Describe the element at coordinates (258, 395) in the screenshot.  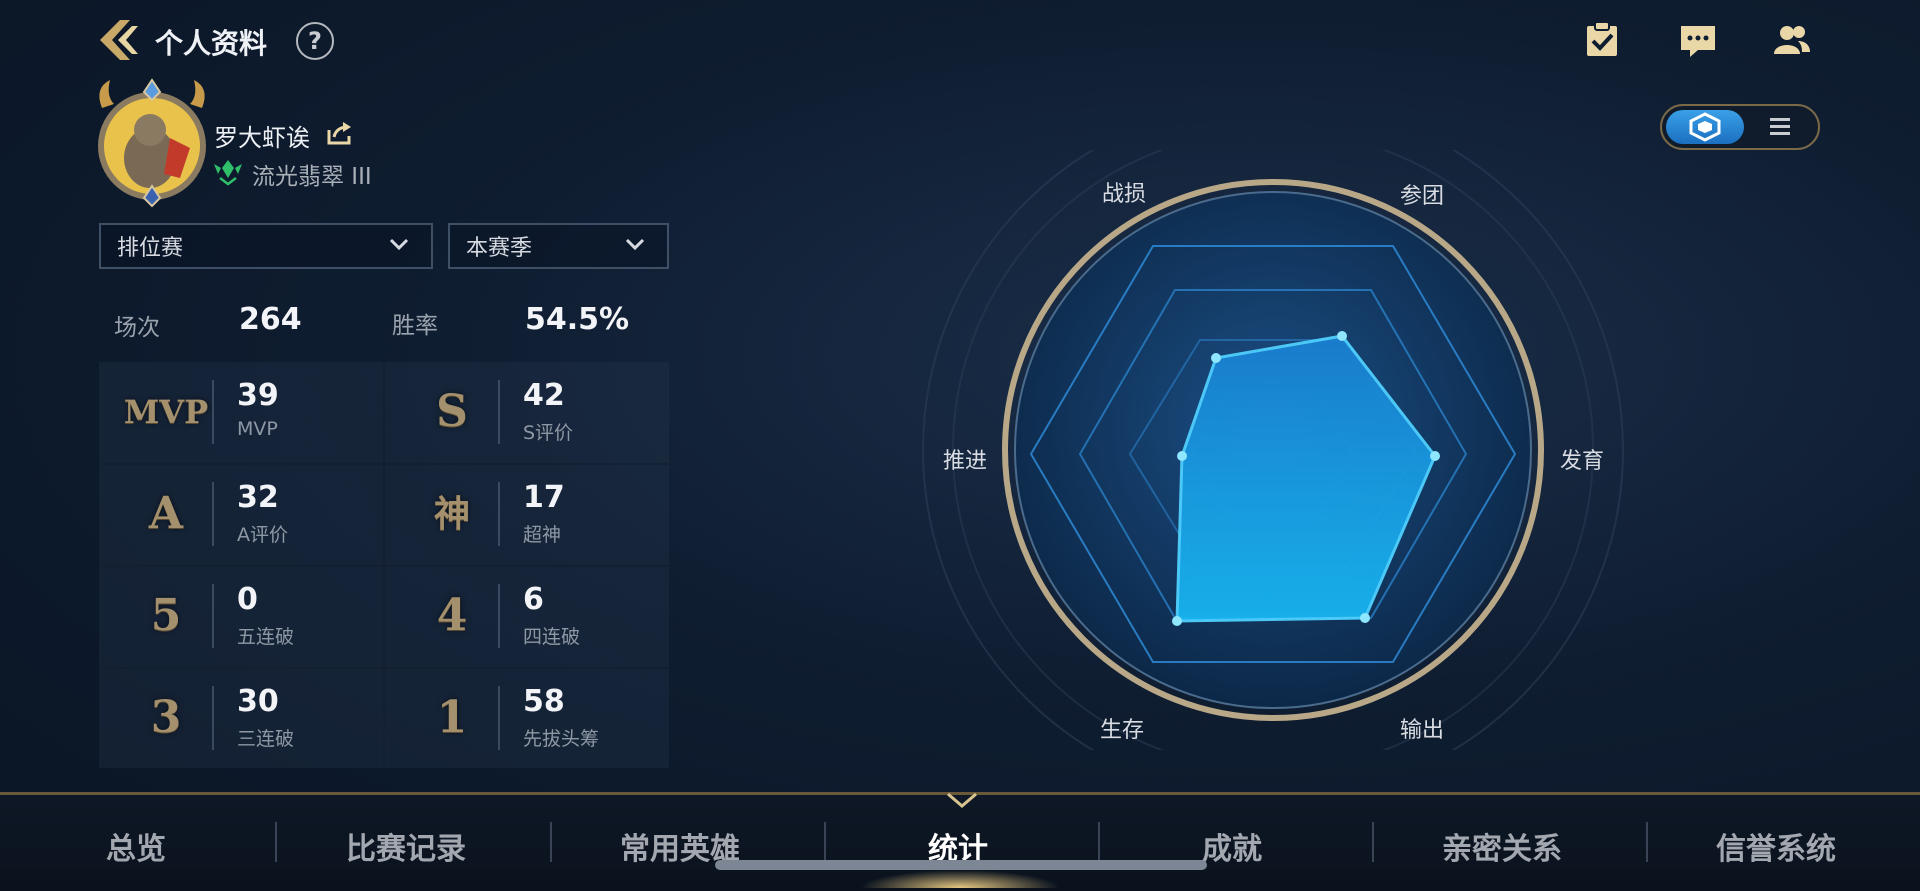
I see `stat-value: 39` at that location.